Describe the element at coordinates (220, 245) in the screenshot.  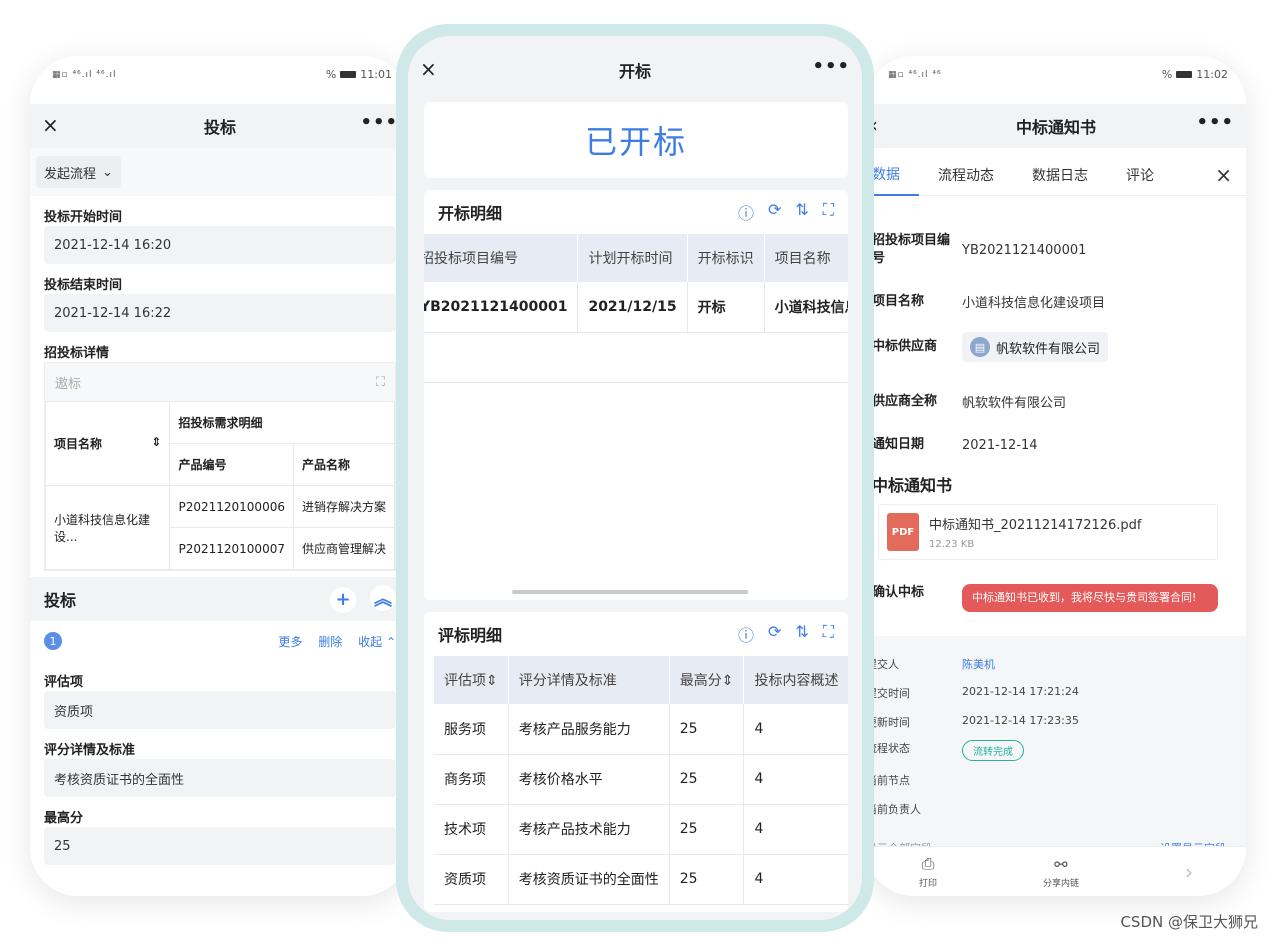
I see `start-time-input: 2021-12-14 16:20` at that location.